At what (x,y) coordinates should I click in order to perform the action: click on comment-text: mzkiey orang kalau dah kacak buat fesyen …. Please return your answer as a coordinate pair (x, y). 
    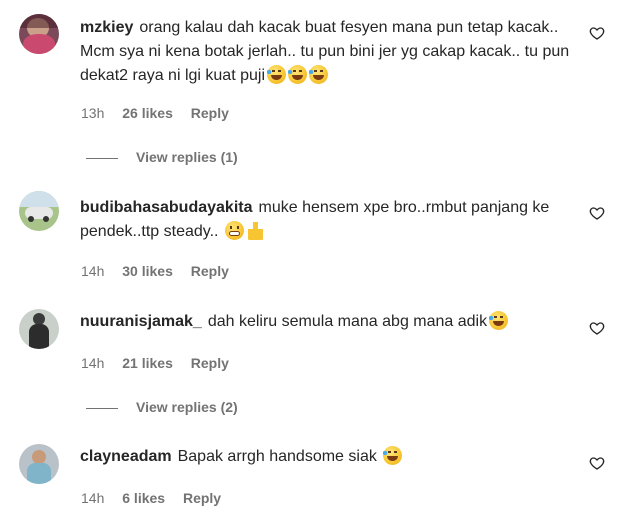
    Looking at the image, I should click on (325, 52).